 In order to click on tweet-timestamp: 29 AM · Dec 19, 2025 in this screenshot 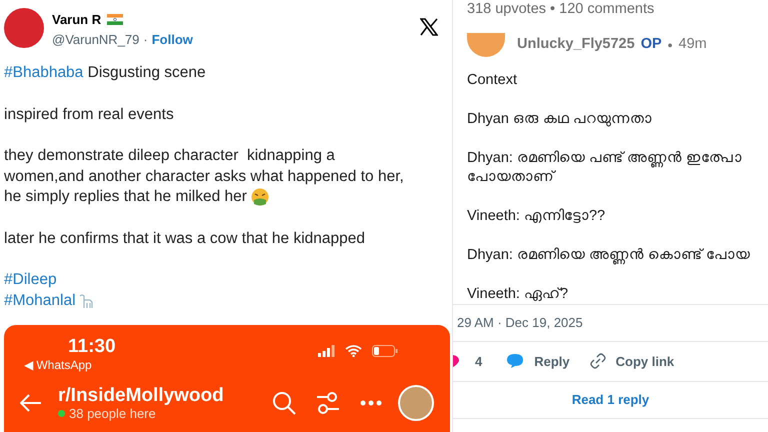, I will do `click(520, 323)`.